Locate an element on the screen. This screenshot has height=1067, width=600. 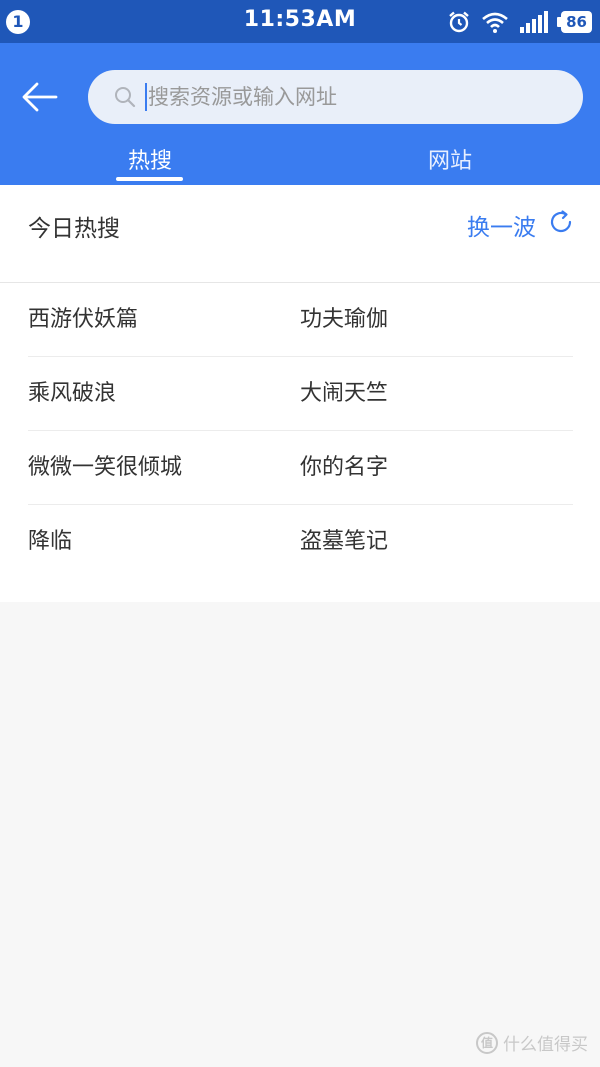
list-row: 降临 盗墓笔记 is located at coordinates (300, 542).